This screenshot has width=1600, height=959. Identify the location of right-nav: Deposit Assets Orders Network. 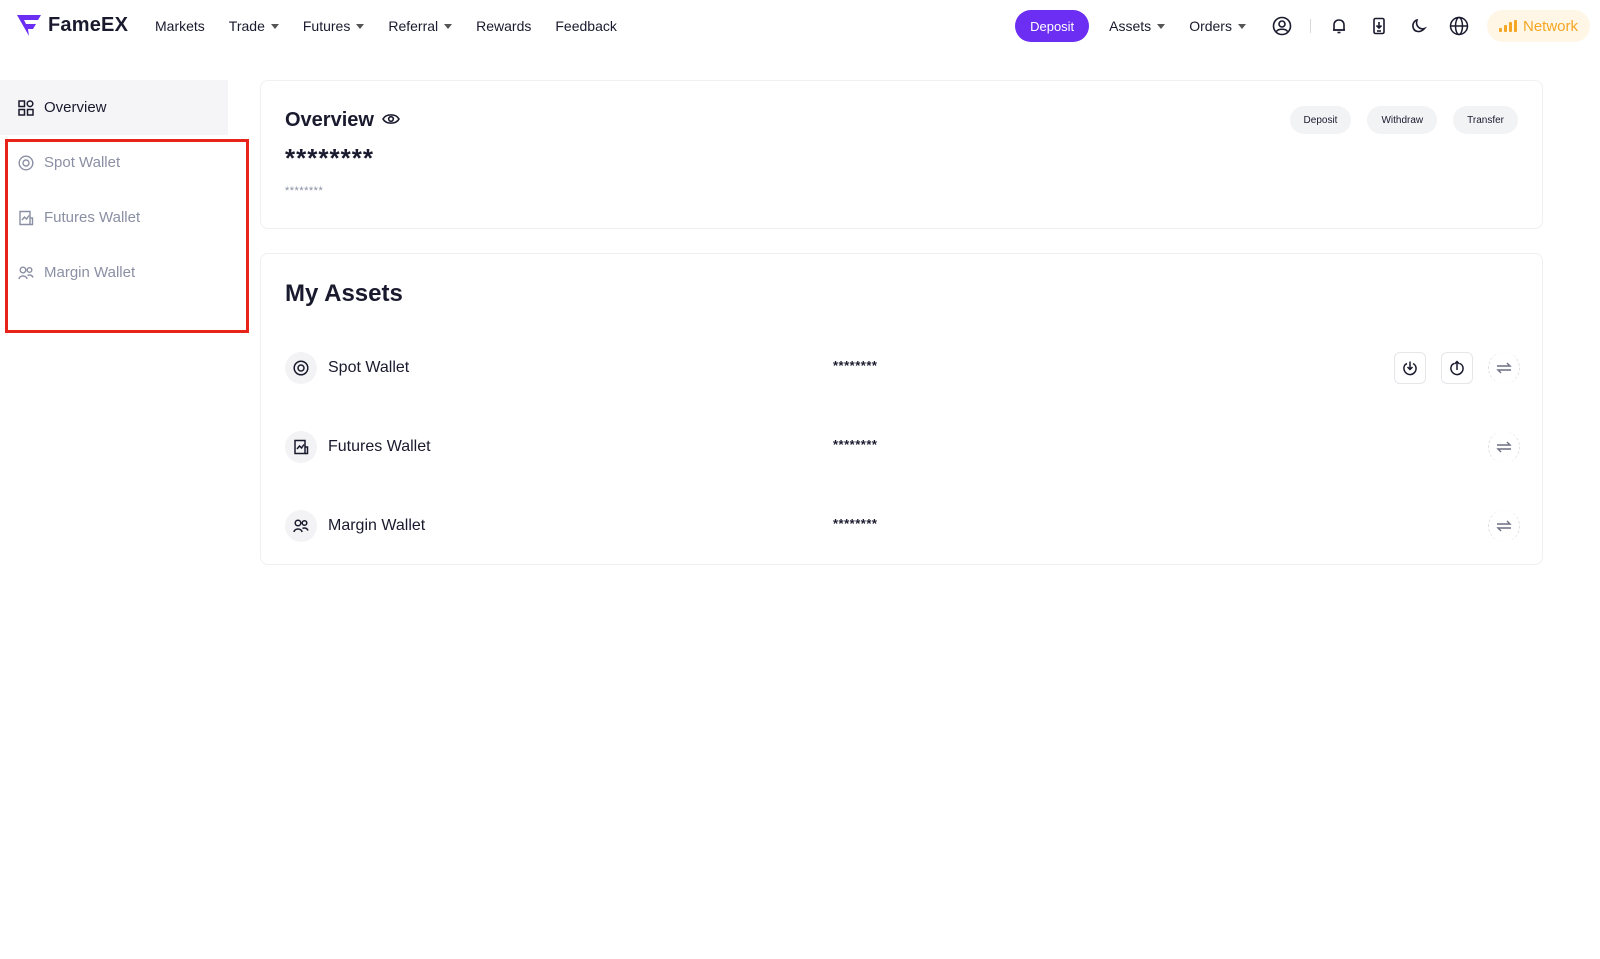
(1302, 26).